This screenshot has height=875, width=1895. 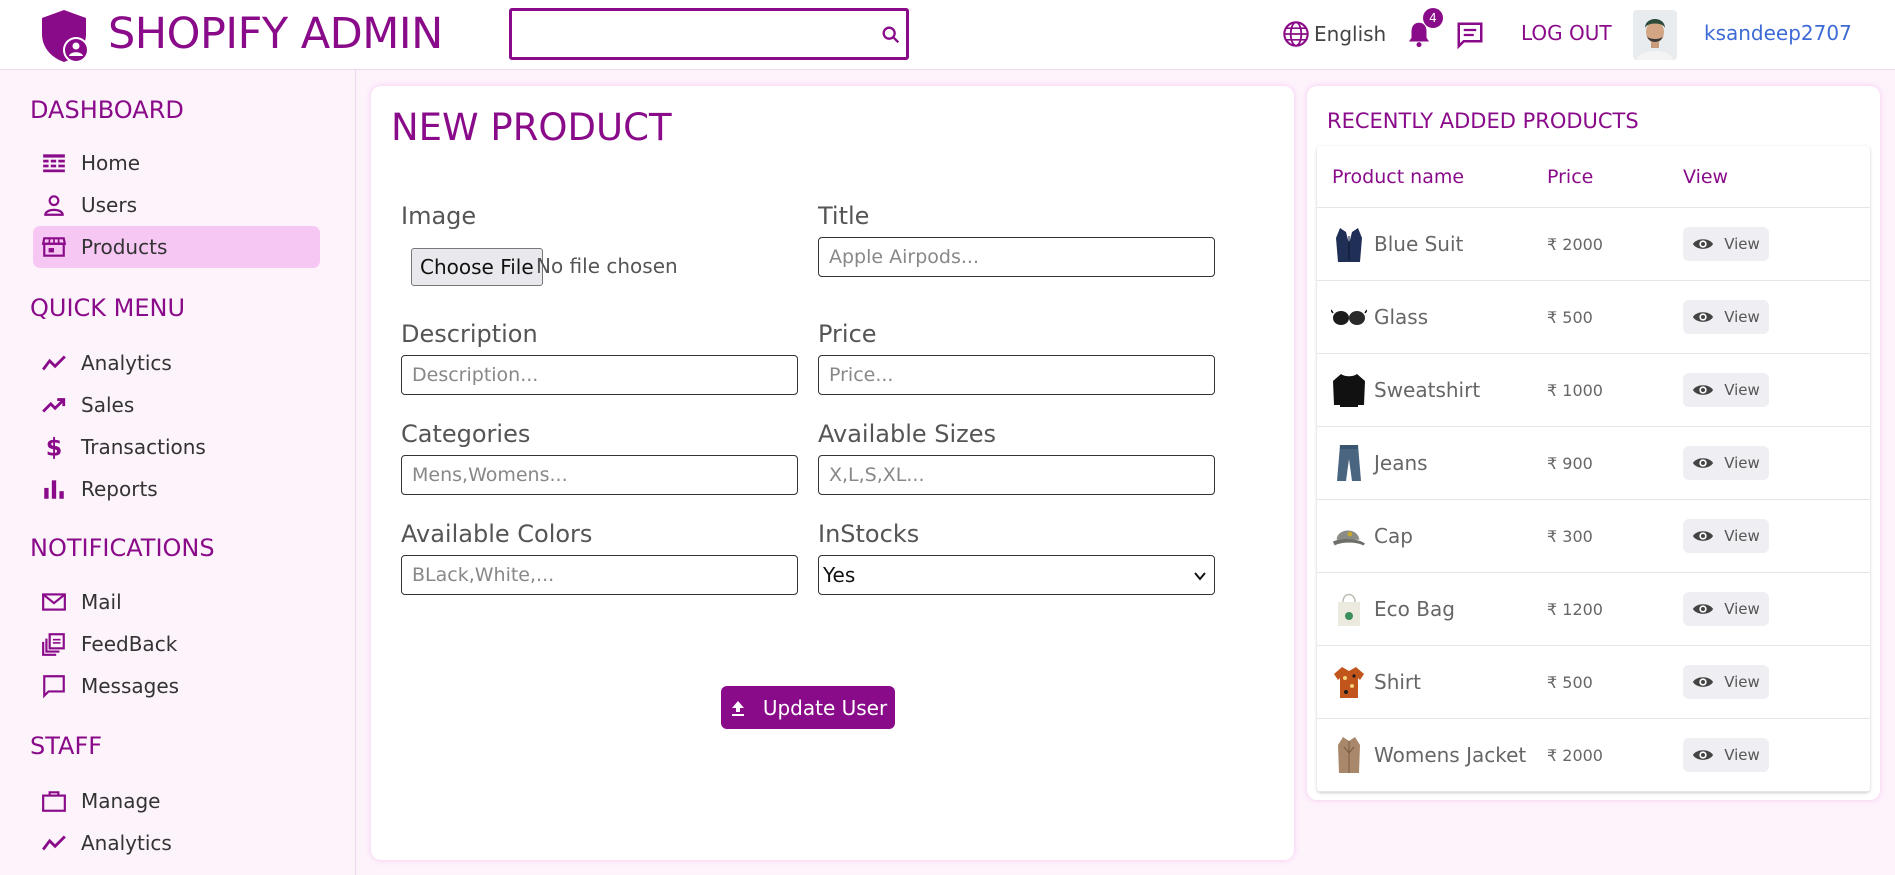 What do you see at coordinates (1200, 576) in the screenshot?
I see `chevron-down-icon` at bounding box center [1200, 576].